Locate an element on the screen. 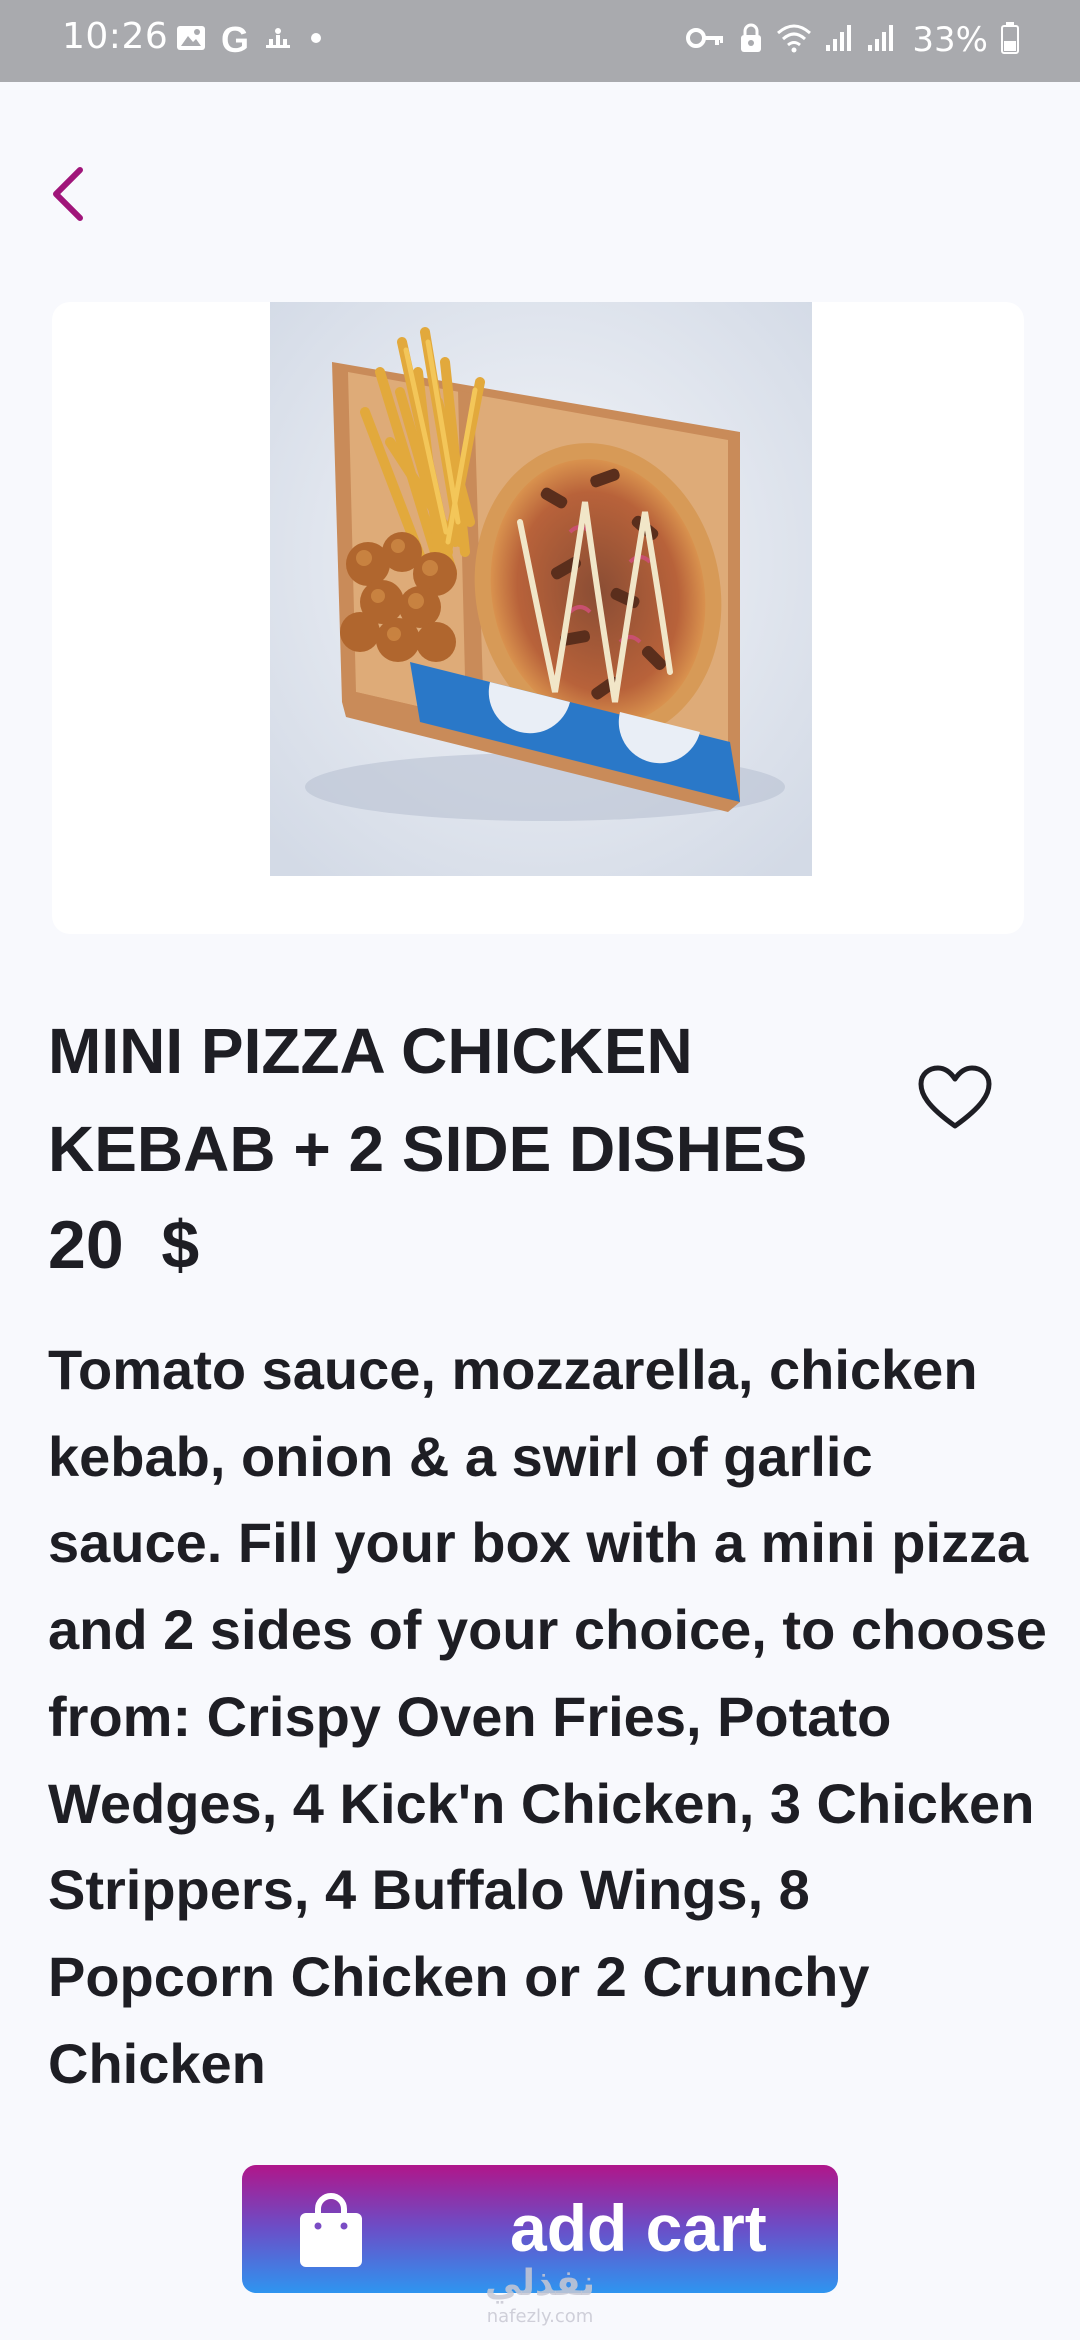 This screenshot has height=2340, width=1080. heart-outline-icon is located at coordinates (955, 1099).